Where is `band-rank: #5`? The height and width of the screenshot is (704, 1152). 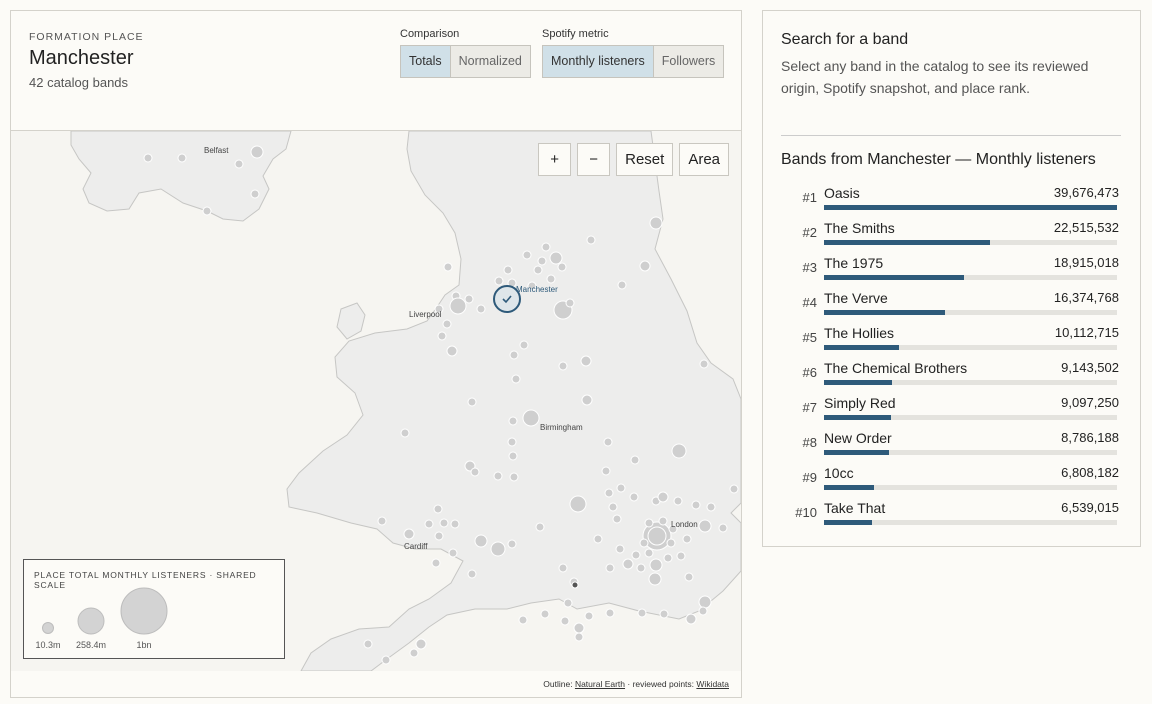
band-rank: #5 is located at coordinates (809, 337).